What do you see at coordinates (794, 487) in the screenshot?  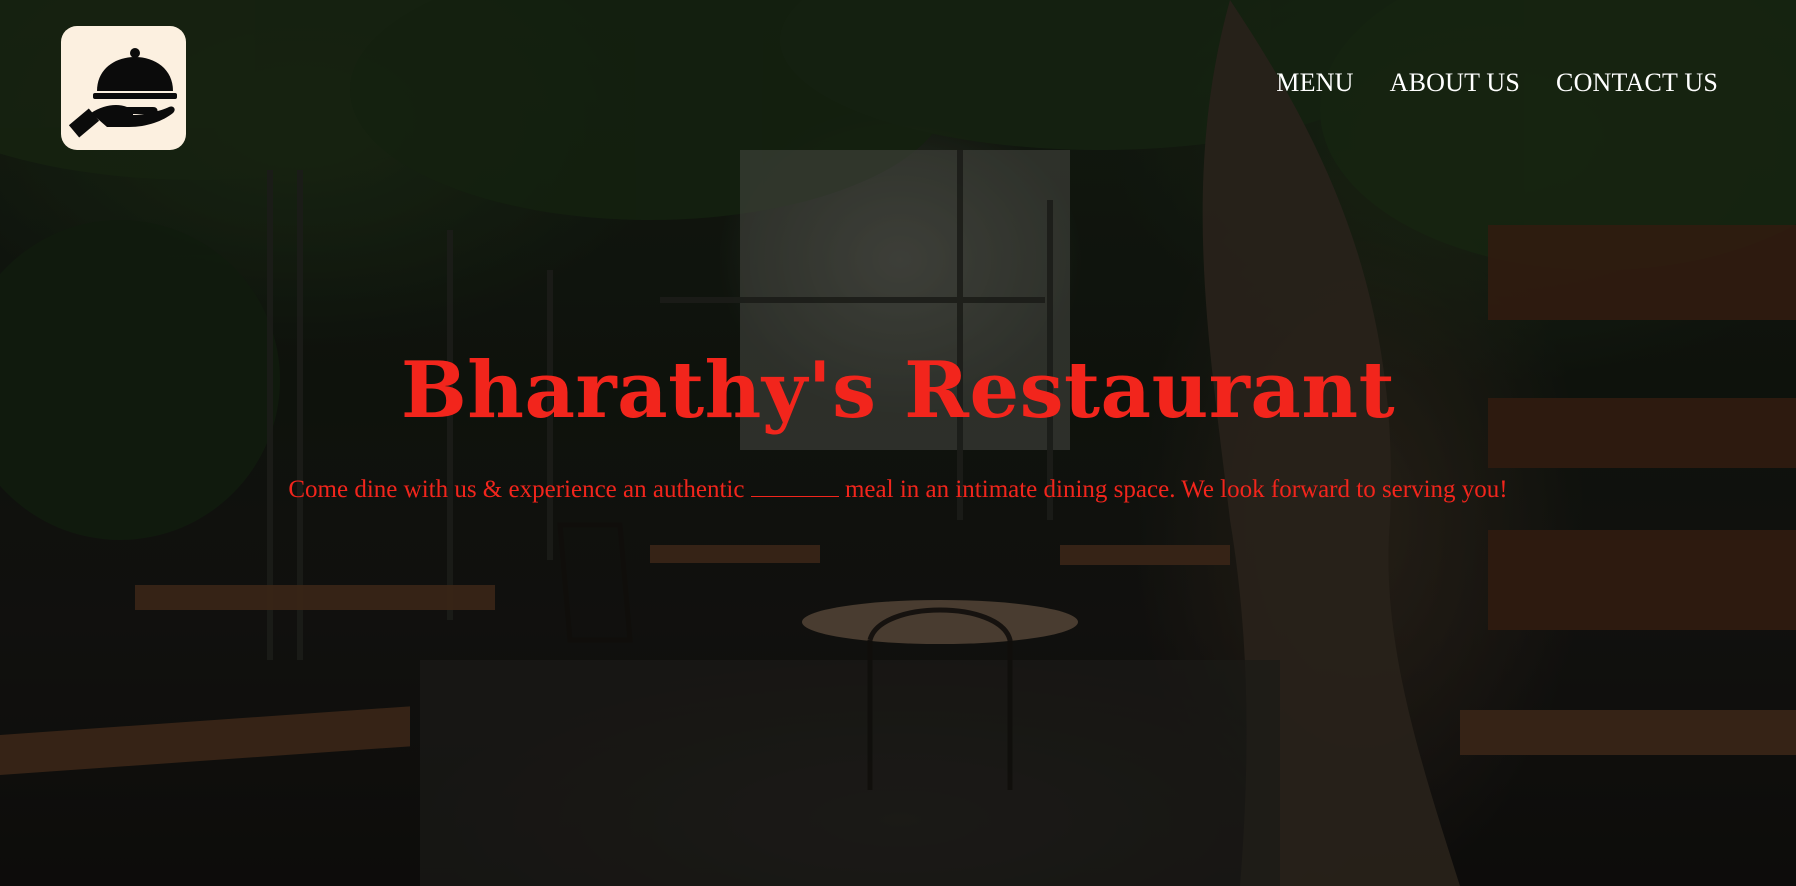 I see `tagline-blank-underline` at bounding box center [794, 487].